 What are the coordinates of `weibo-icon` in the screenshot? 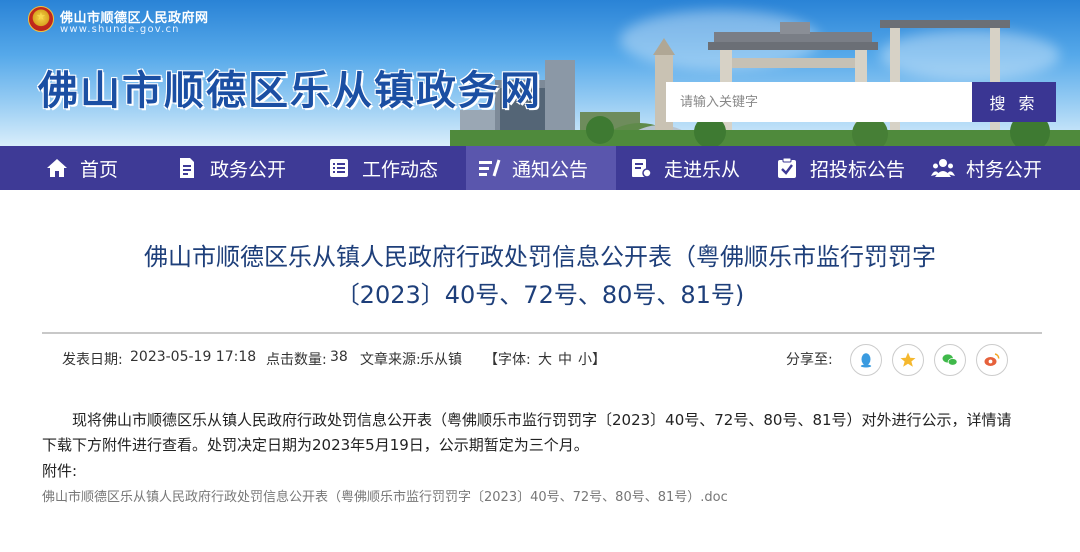 It's located at (992, 359).